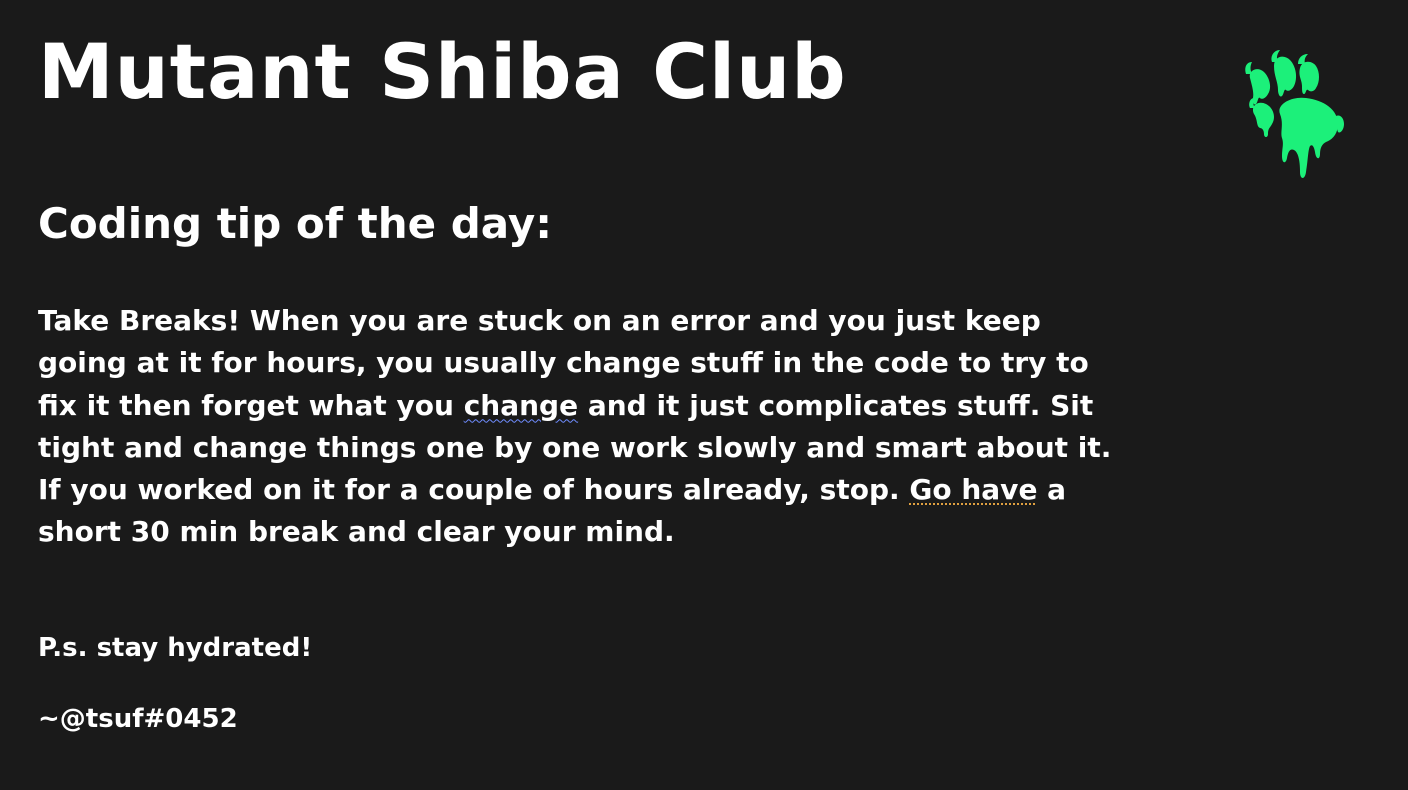  What do you see at coordinates (138, 719) in the screenshot?
I see `author-signature: ~@tsuf#0452` at bounding box center [138, 719].